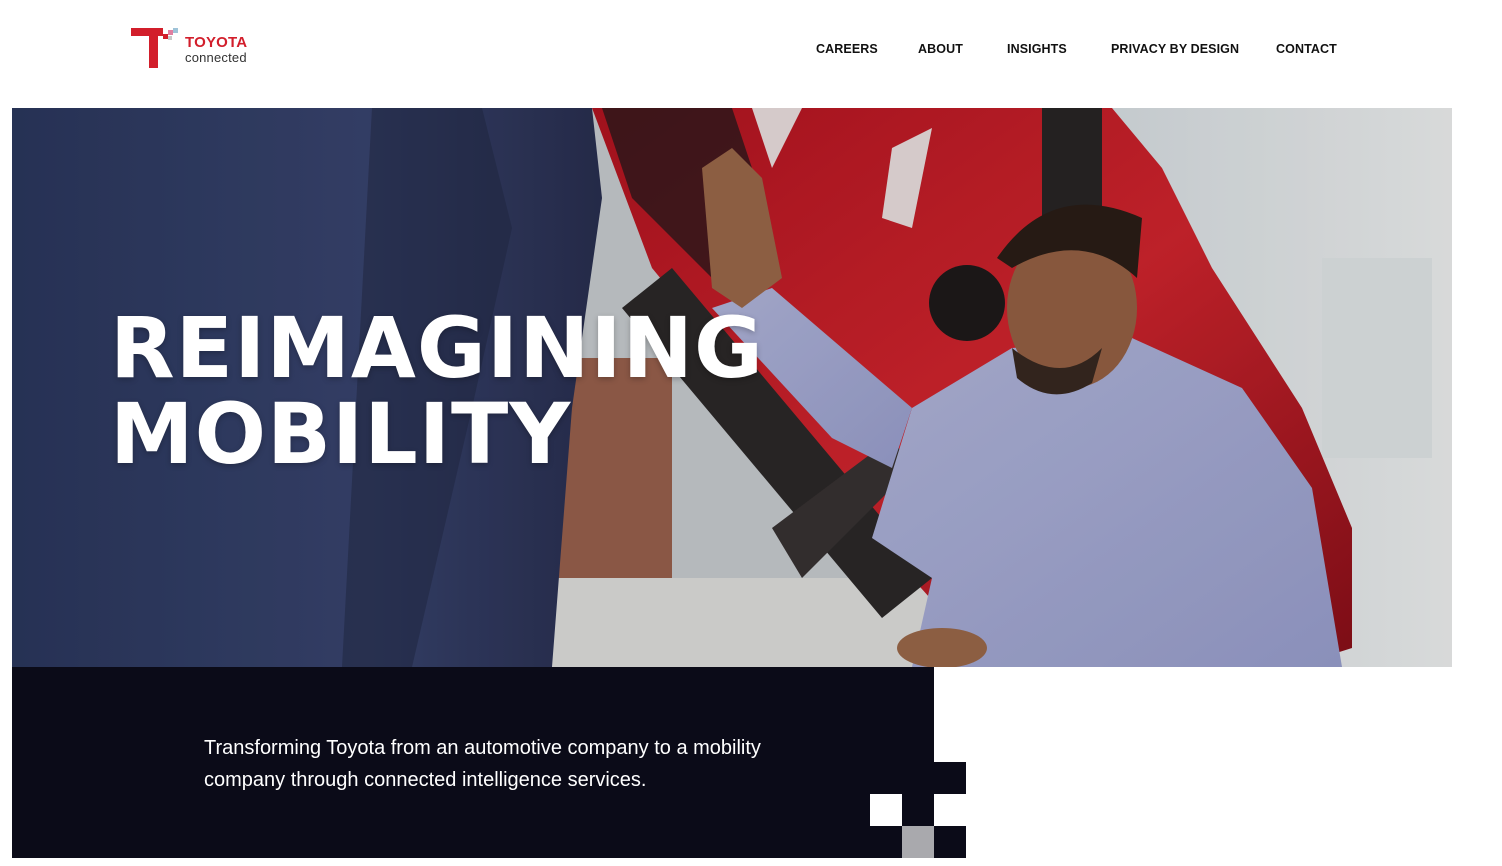 This screenshot has width=1502, height=866. Describe the element at coordinates (1037, 49) in the screenshot. I see `nav-insights: INSIGHTS` at that location.